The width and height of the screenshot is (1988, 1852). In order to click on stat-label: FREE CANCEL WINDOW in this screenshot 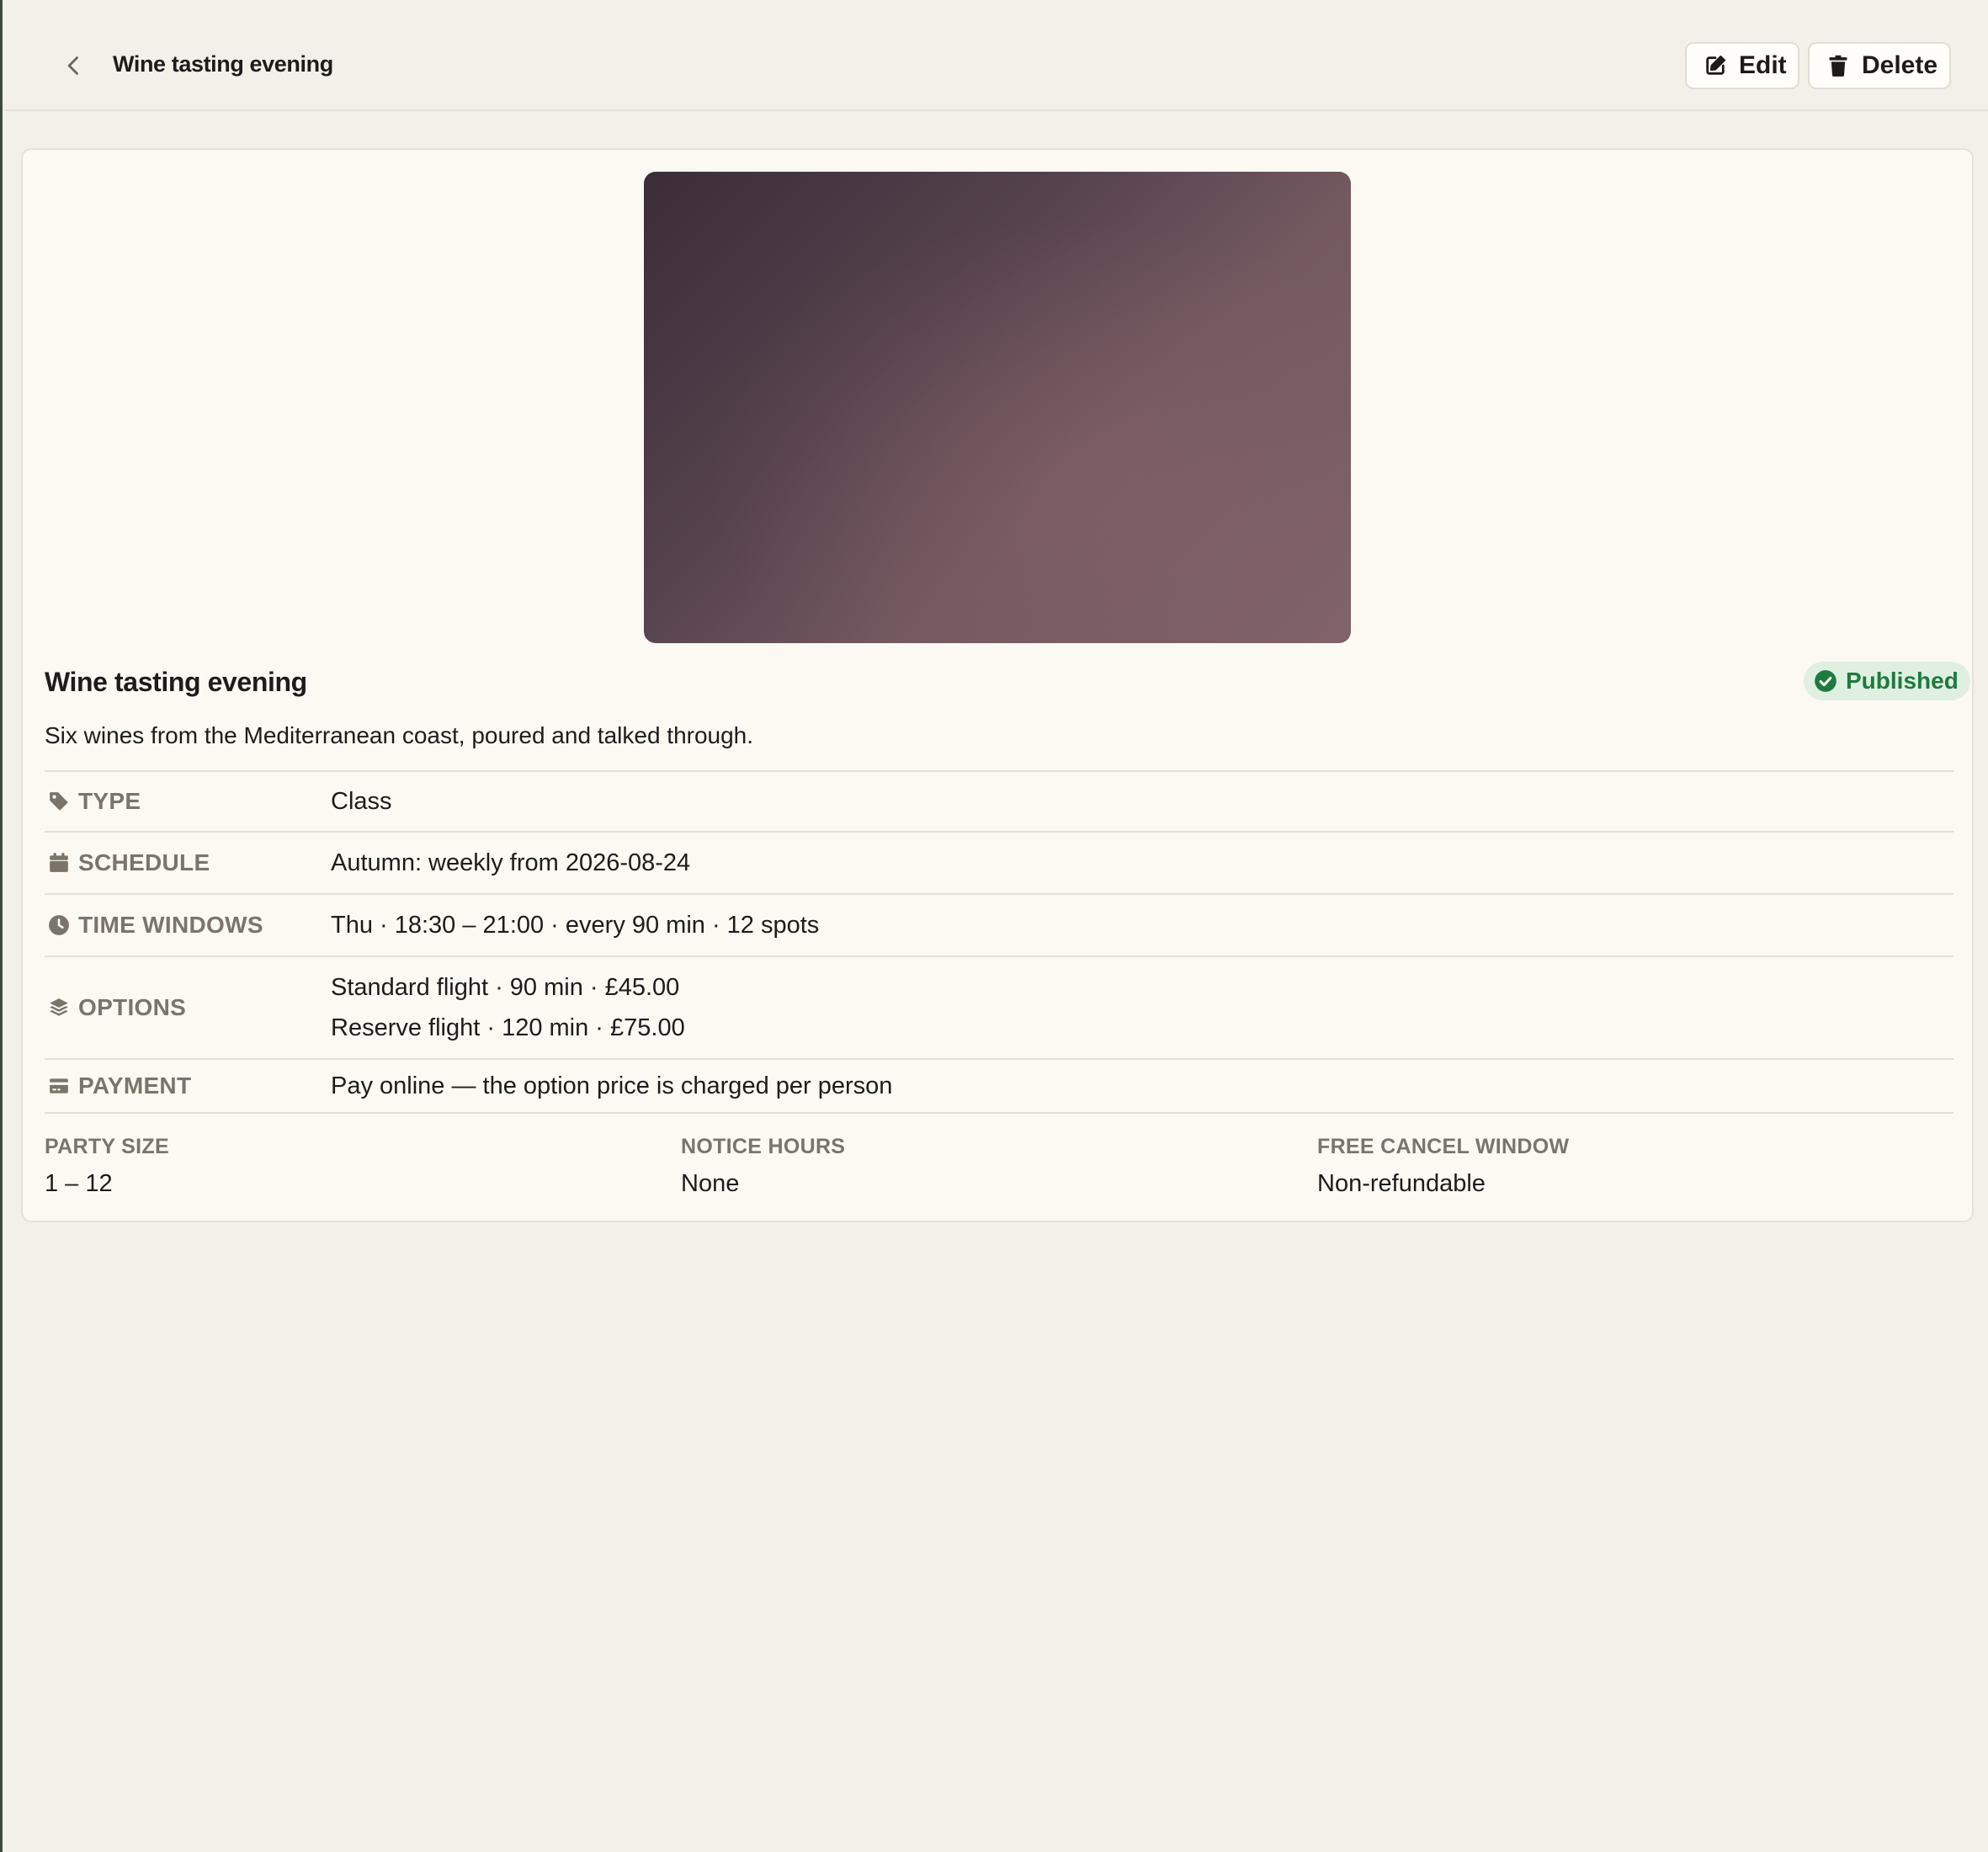, I will do `click(1443, 1146)`.